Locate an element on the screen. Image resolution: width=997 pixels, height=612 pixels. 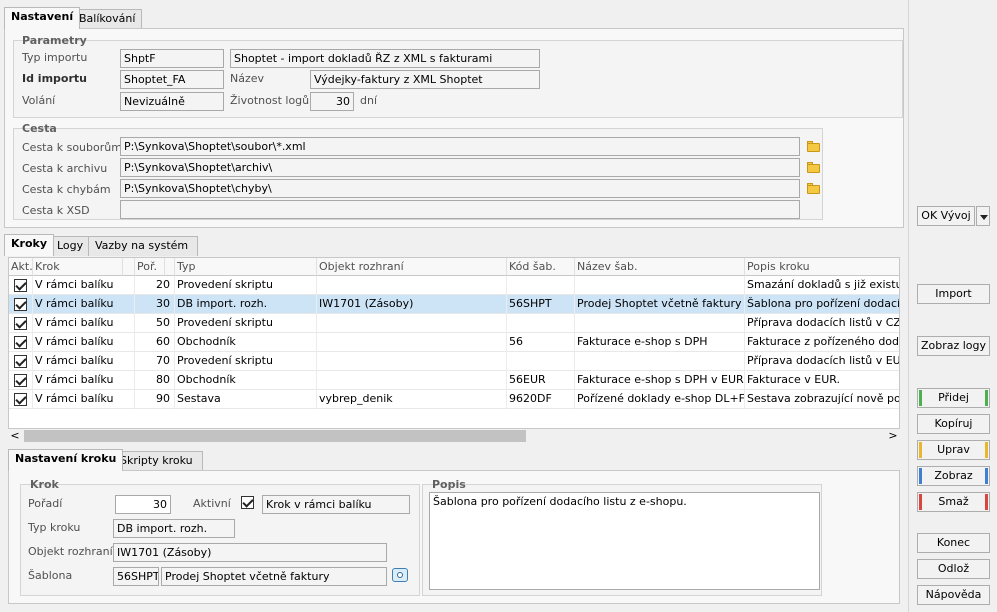
cesta-chyby-field: P:\Synkova\Shoptet\chyby\ is located at coordinates (460, 188).